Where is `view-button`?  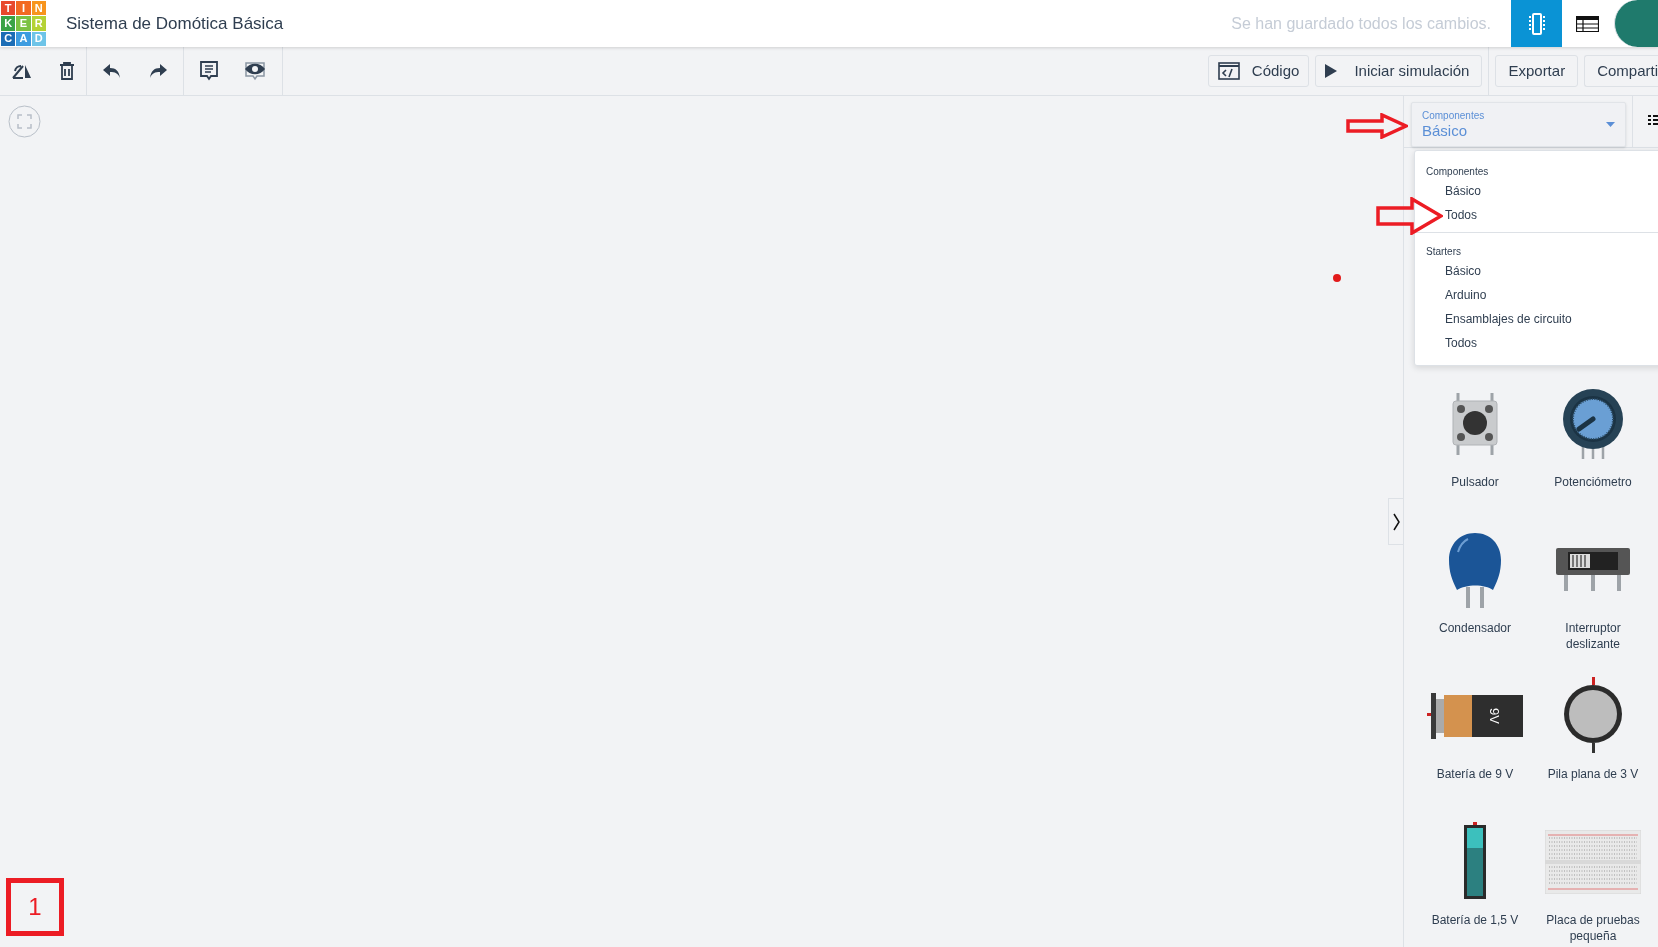
view-button is located at coordinates (1587, 23).